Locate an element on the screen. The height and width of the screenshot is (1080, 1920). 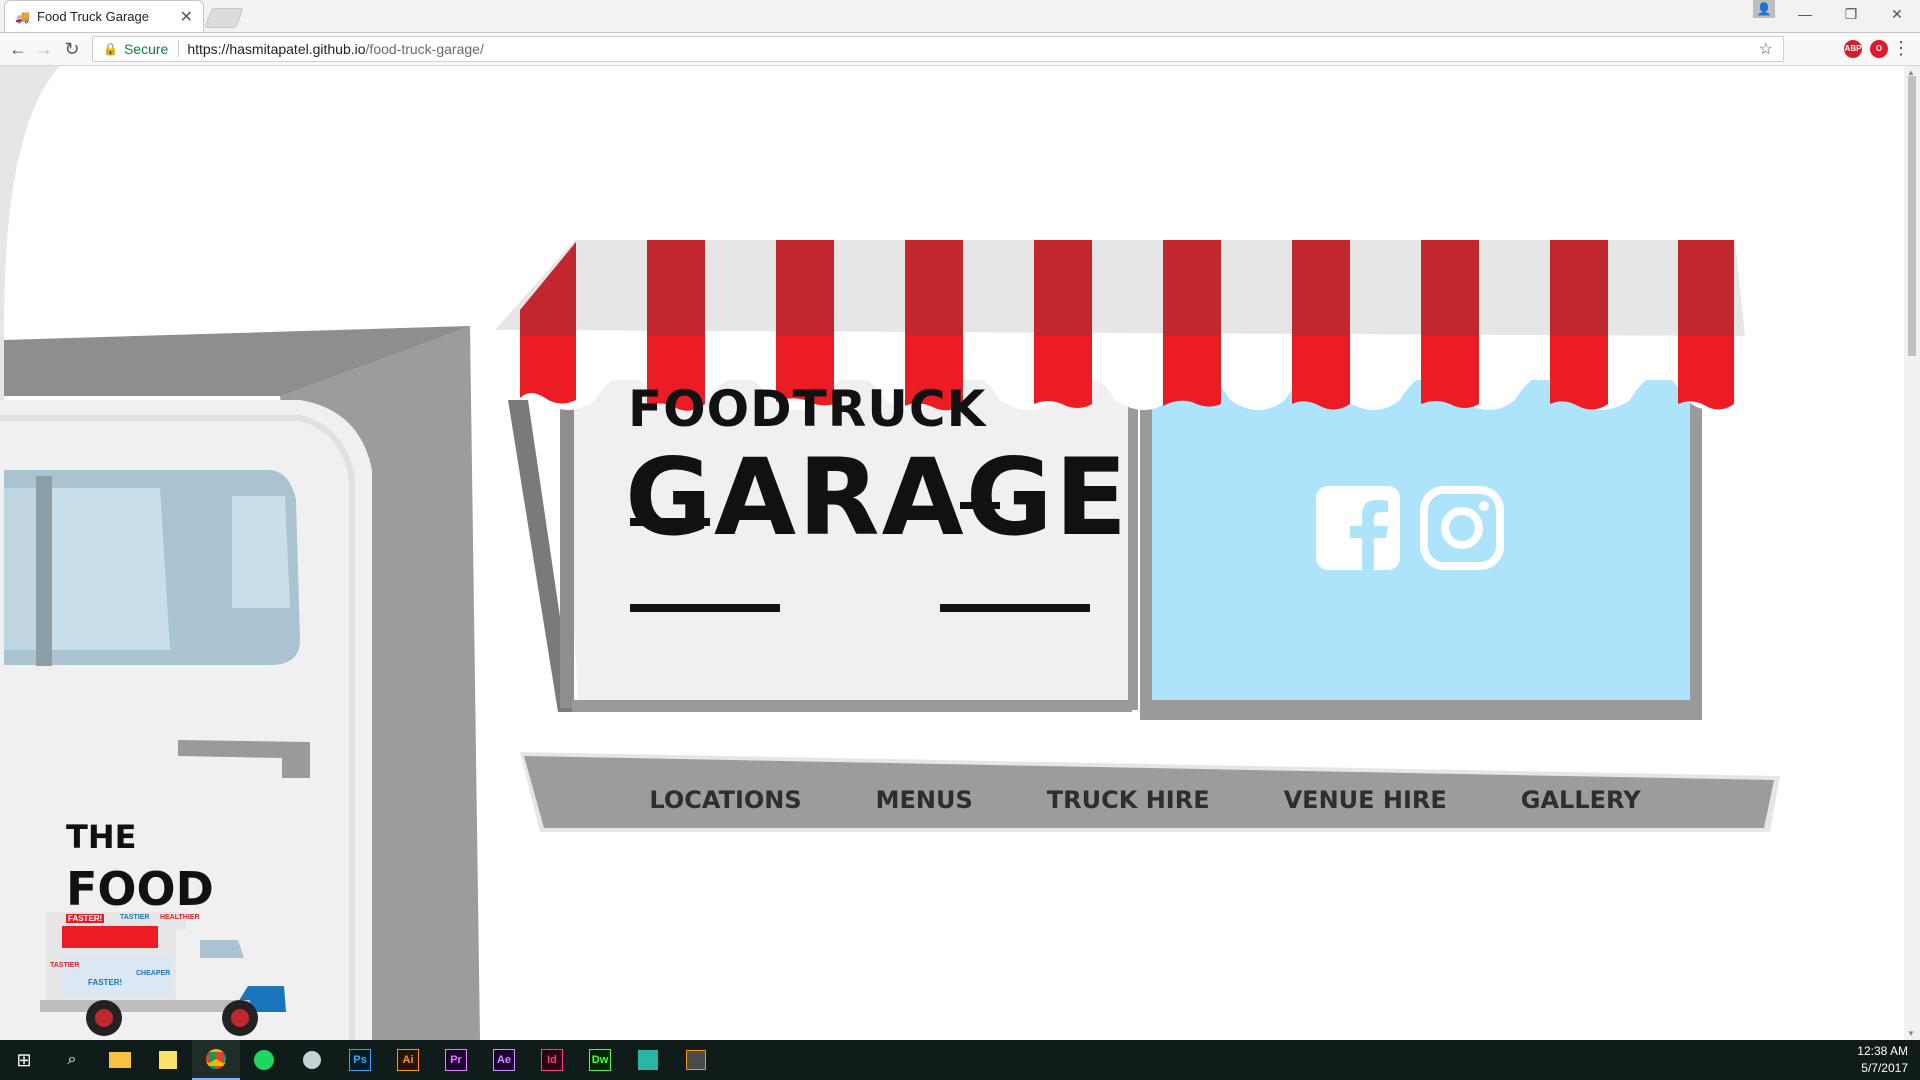
clock-date: 5/7/2017 is located at coordinates (1884, 1068).